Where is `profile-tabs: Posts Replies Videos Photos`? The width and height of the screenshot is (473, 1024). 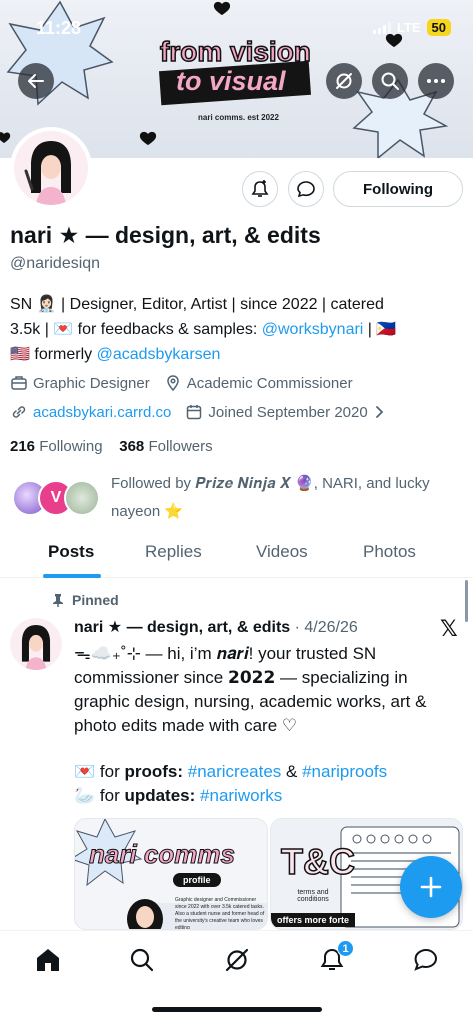 profile-tabs: Posts Replies Videos Photos is located at coordinates (236, 553).